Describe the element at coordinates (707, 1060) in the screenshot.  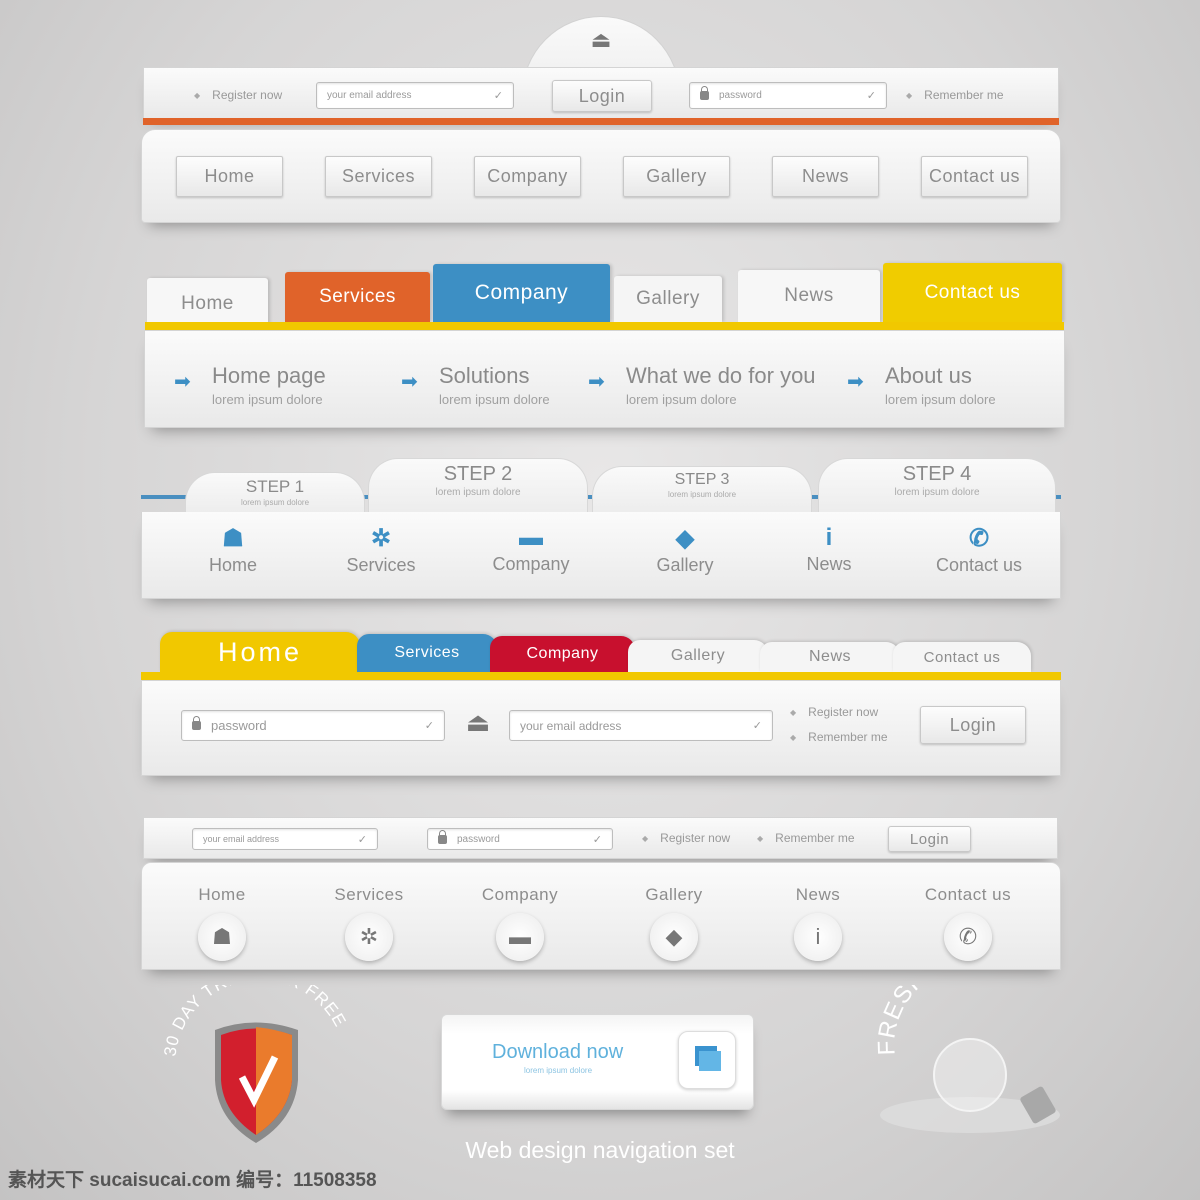
I see `folder-icon` at that location.